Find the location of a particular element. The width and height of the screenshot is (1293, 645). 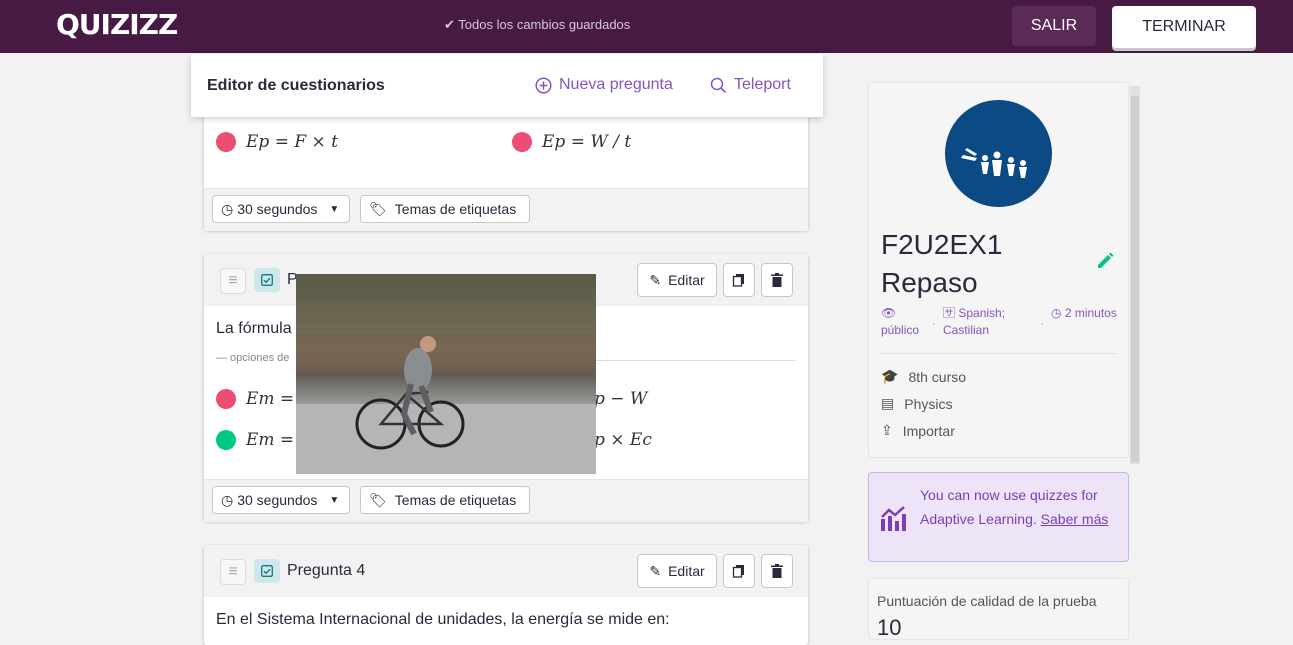

eye-icon: 👁 is located at coordinates (889, 313).